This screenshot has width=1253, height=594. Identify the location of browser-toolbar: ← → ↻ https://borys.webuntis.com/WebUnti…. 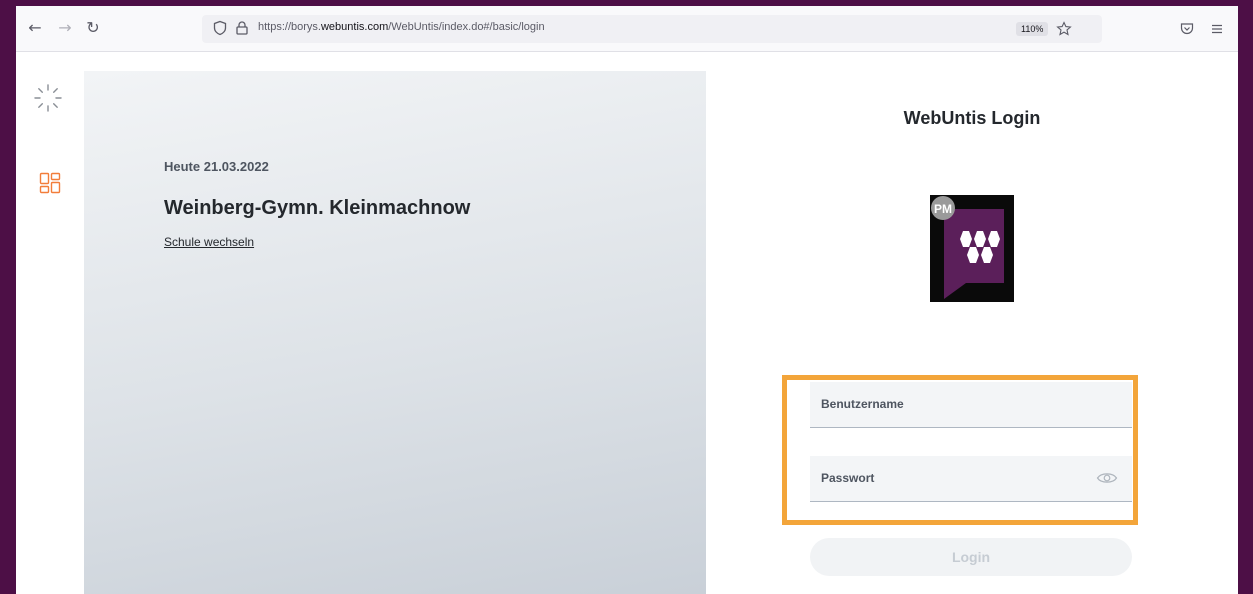
(627, 29).